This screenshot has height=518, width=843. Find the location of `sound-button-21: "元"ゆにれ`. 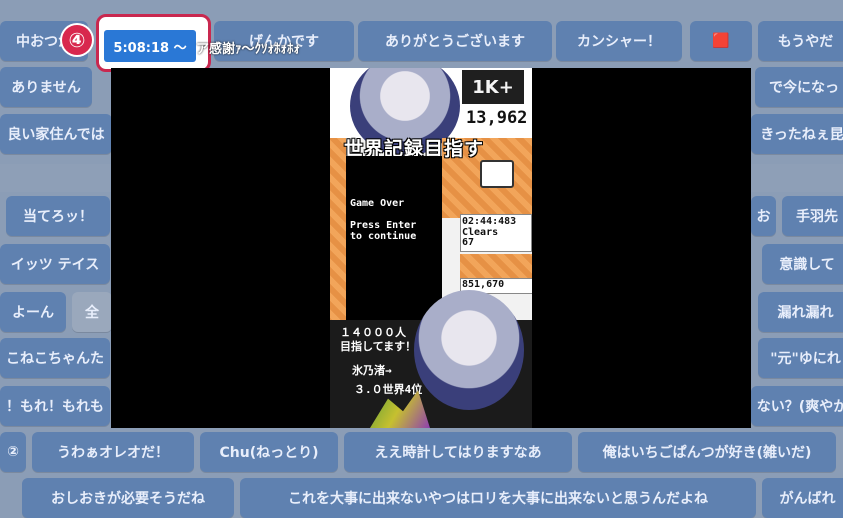

sound-button-21: "元"ゆにれ is located at coordinates (800, 358).